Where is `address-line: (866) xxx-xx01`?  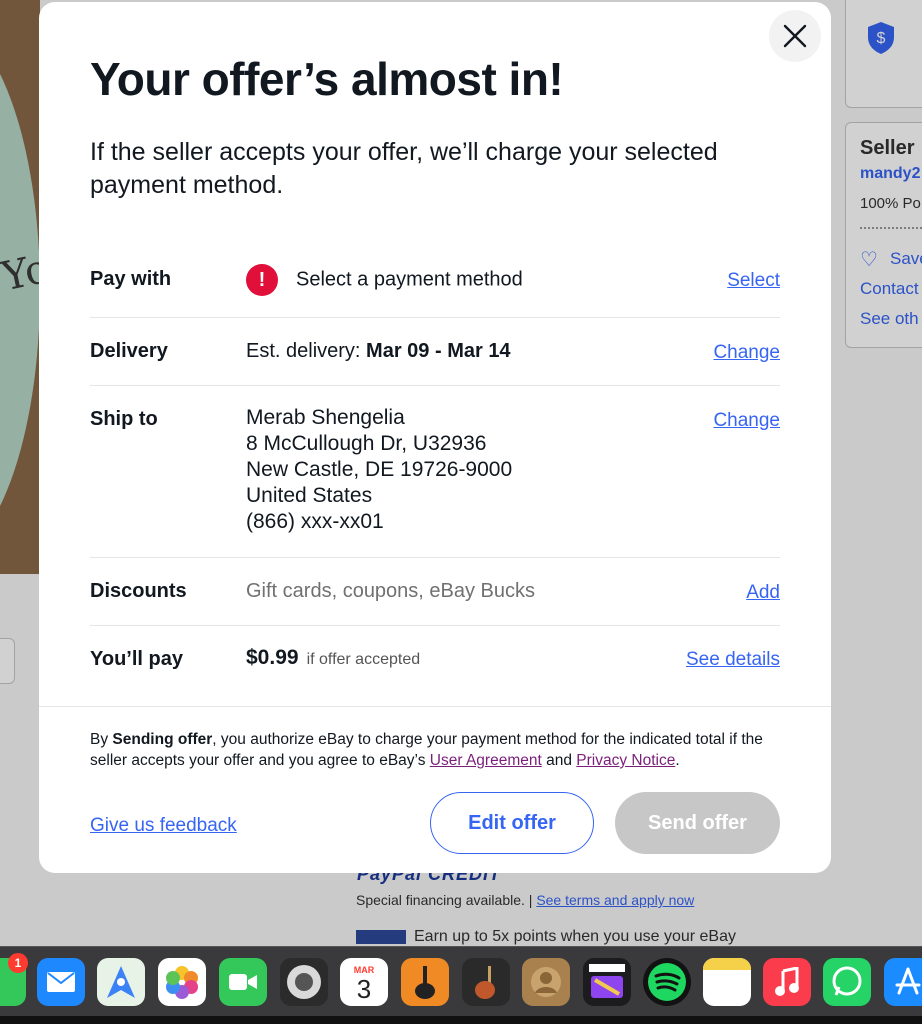
address-line: (866) xxx-xx01 is located at coordinates (315, 521).